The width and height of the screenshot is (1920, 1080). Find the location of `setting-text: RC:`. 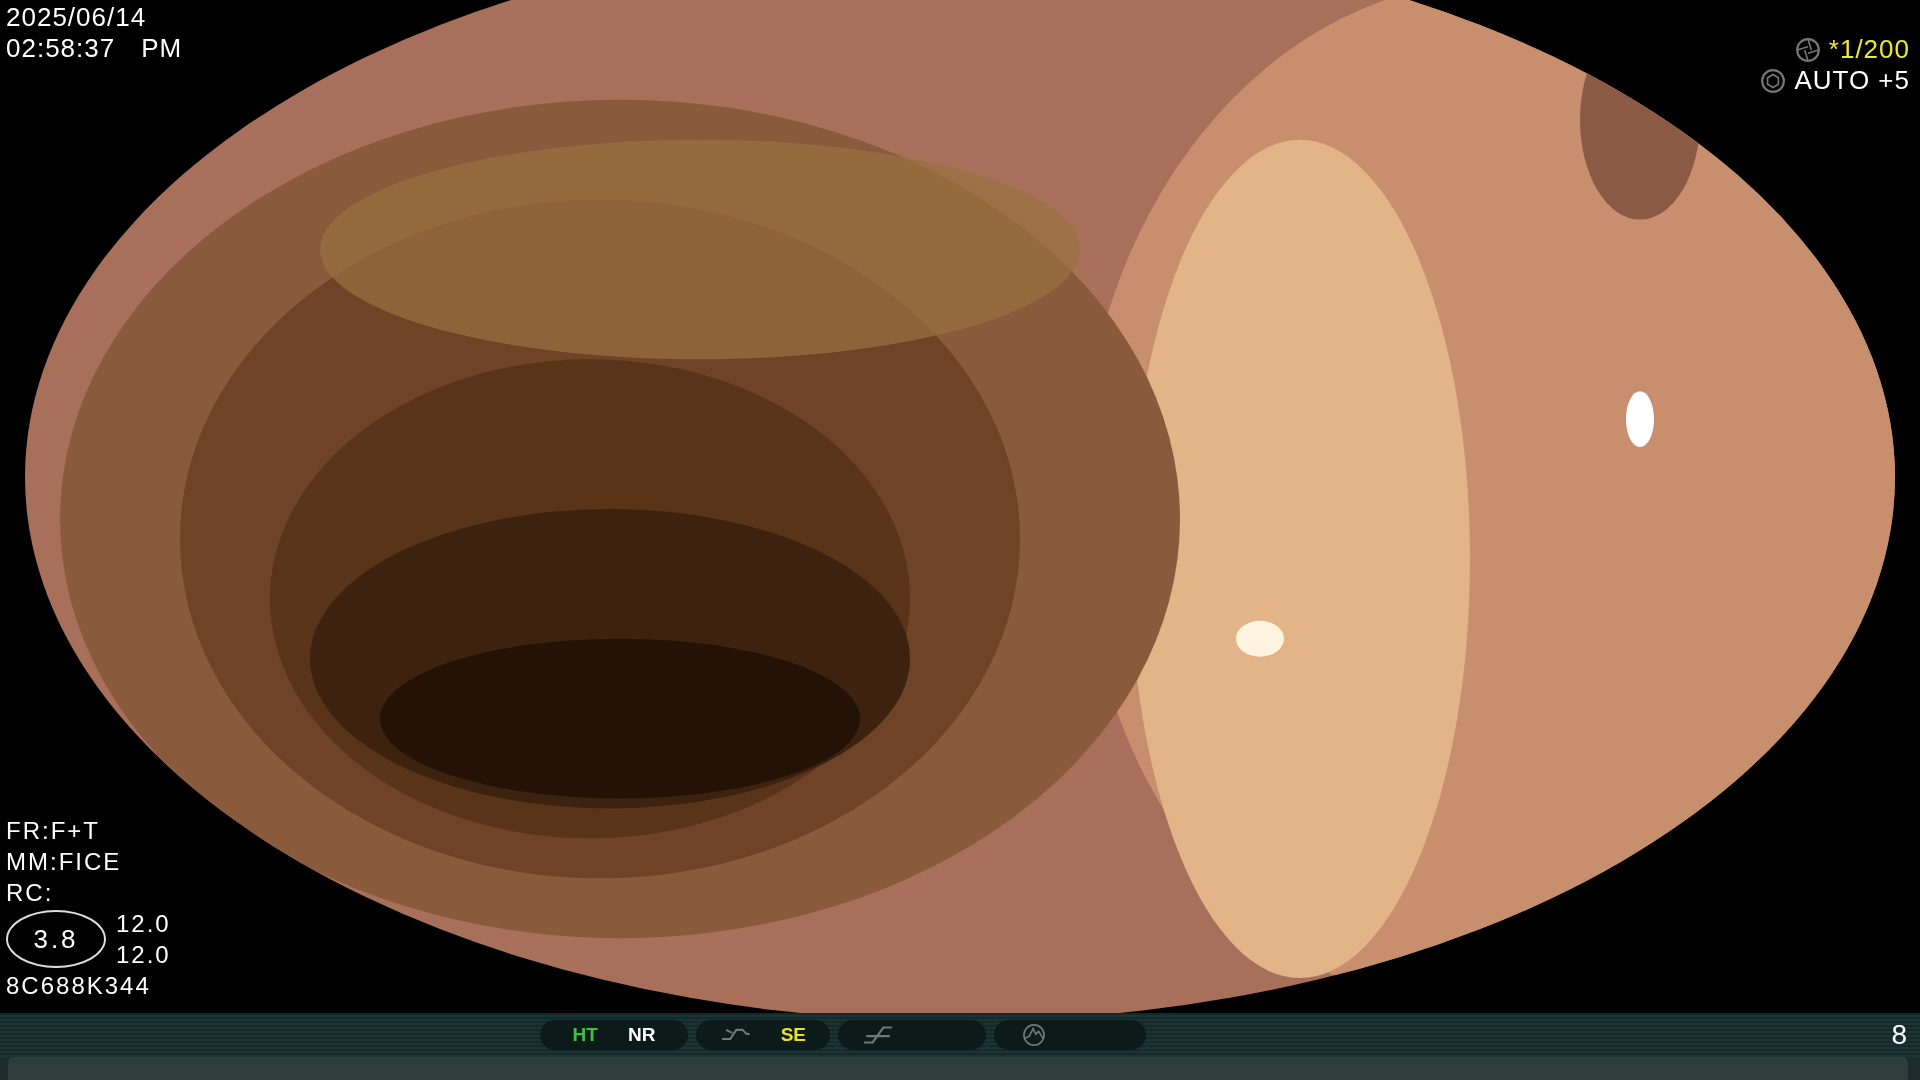

setting-text: RC: is located at coordinates (30, 893).